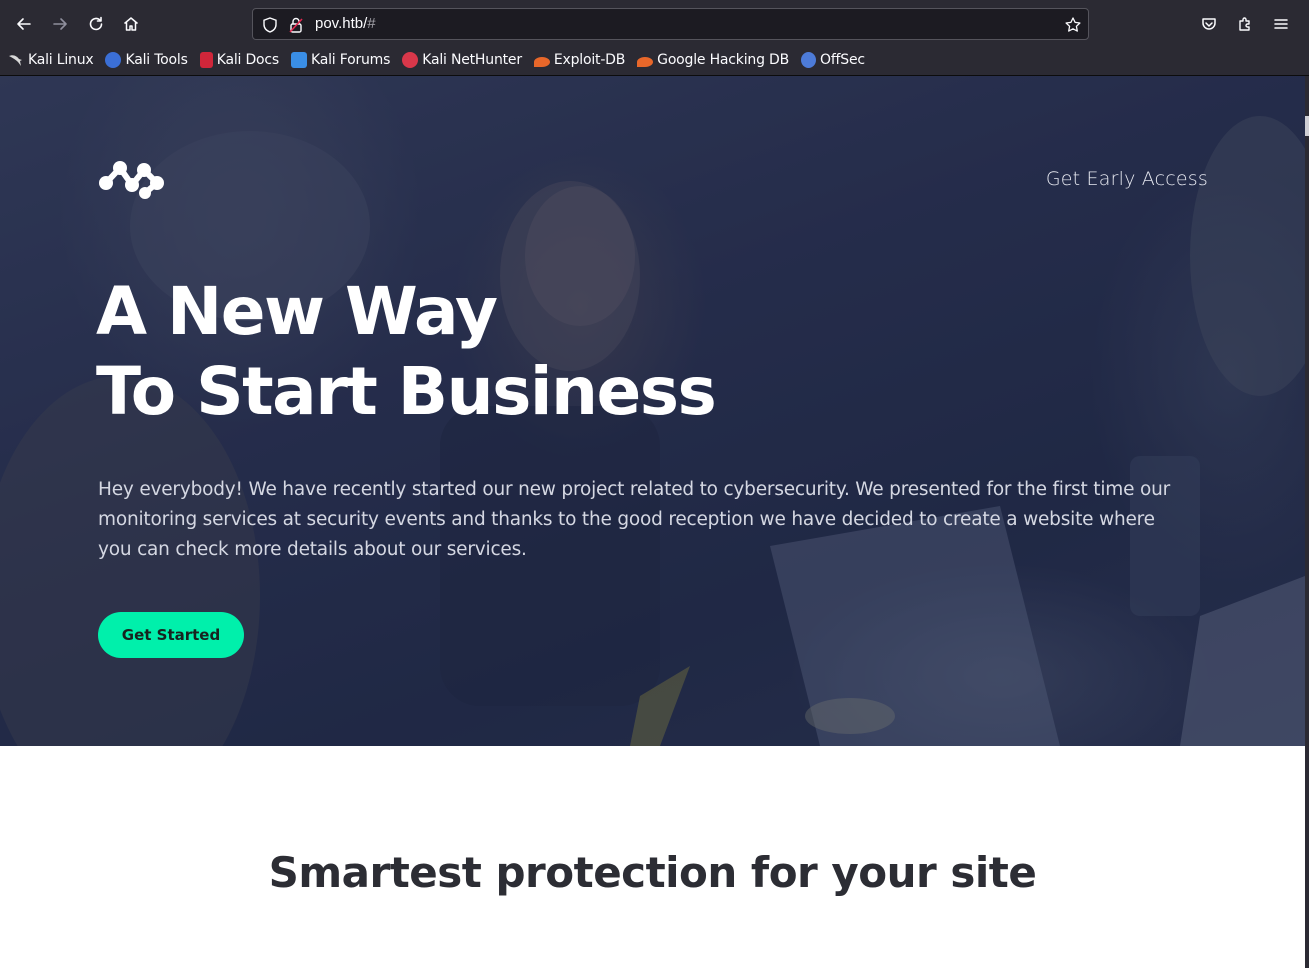 This screenshot has height=968, width=1309. What do you see at coordinates (297, 311) in the screenshot?
I see `headline-line-1: A New Way` at bounding box center [297, 311].